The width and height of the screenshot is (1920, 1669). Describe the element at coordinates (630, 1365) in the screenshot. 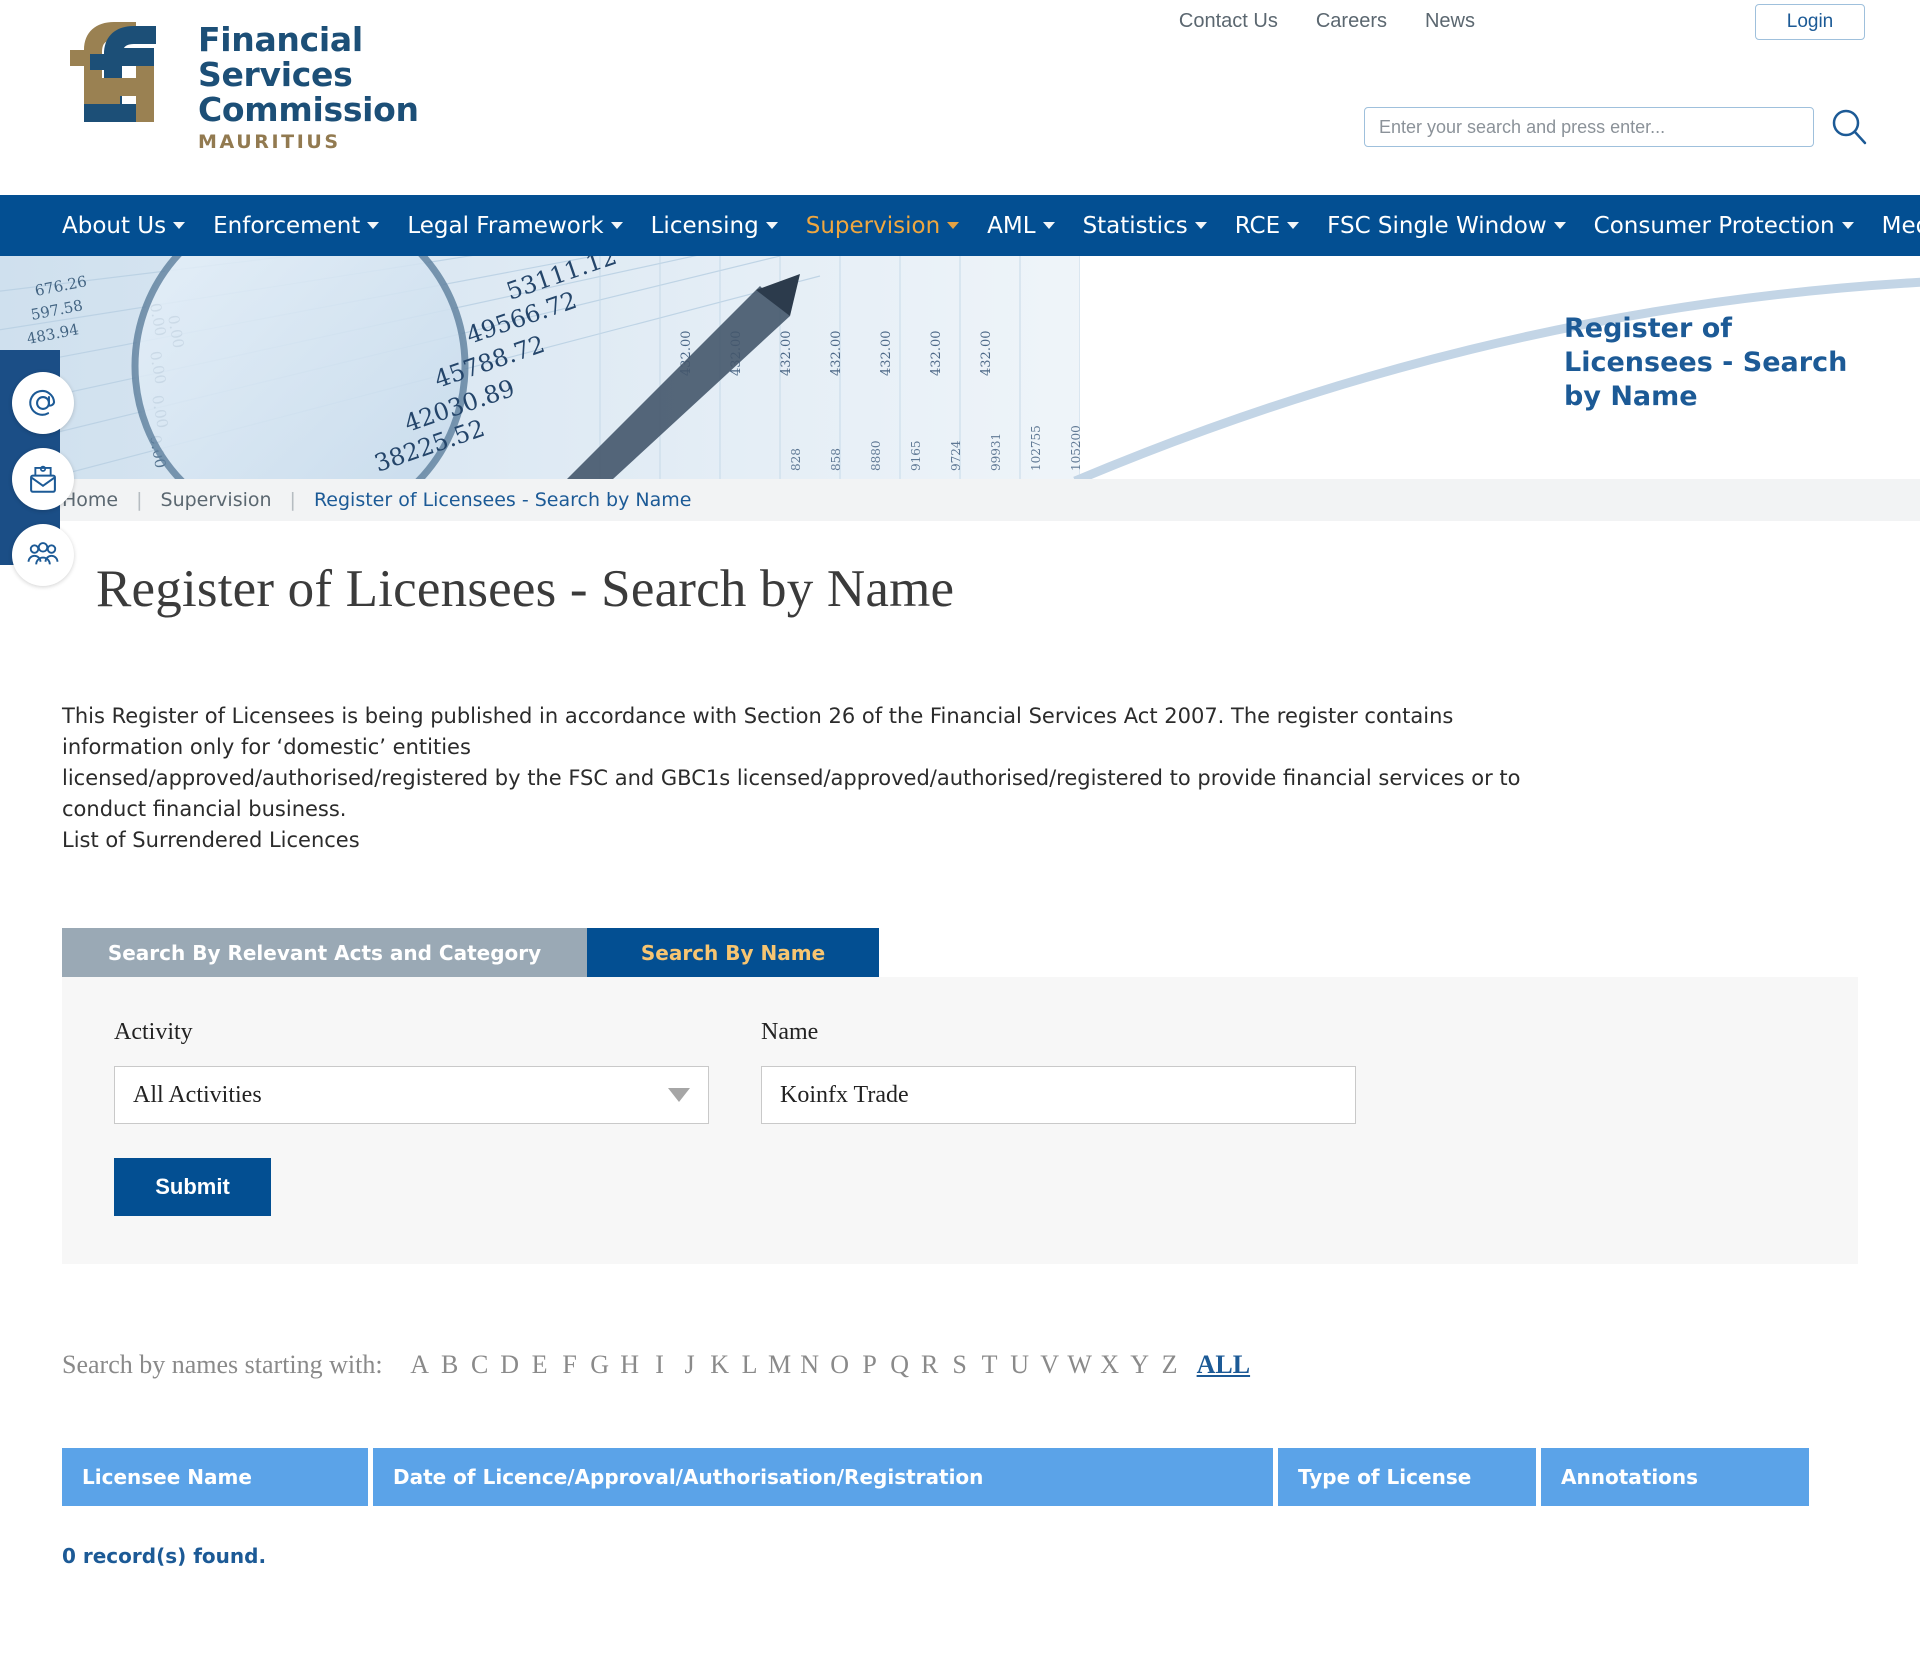

I see `alpha-letter-h: H` at that location.